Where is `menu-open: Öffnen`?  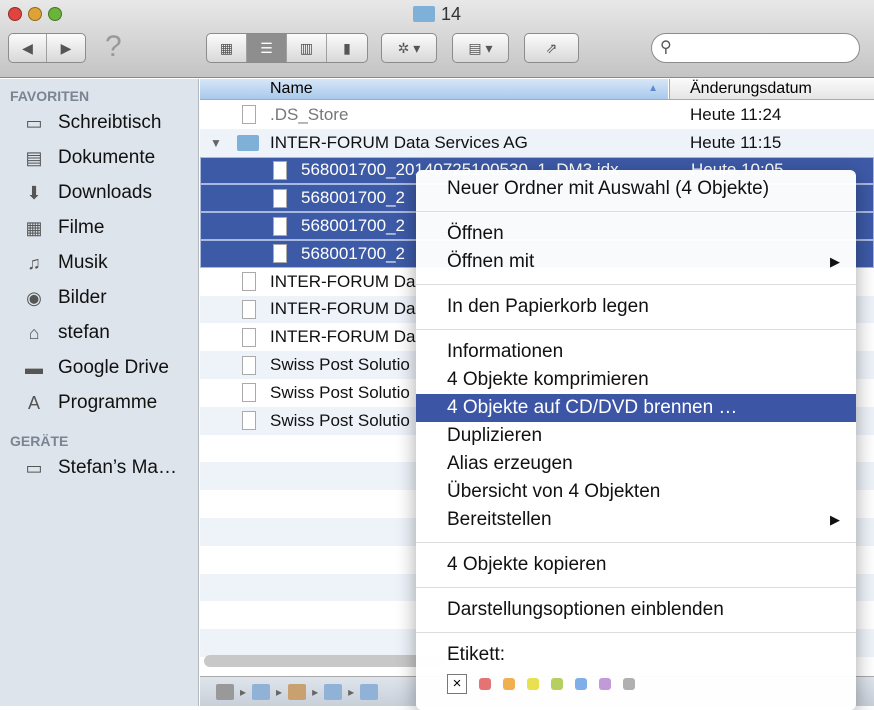 menu-open: Öffnen is located at coordinates (636, 234).